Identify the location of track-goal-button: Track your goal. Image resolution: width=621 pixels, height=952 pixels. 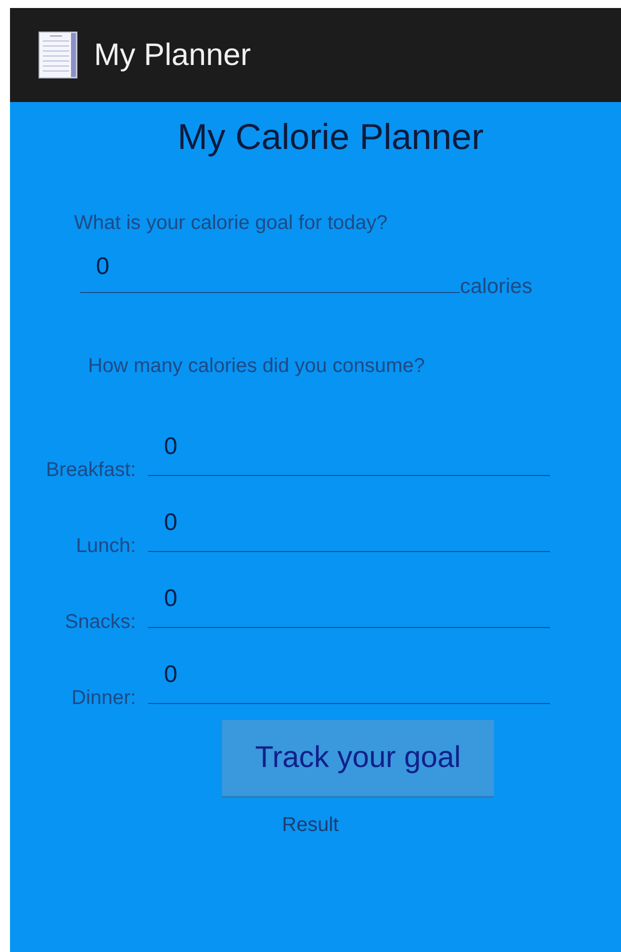
(358, 759).